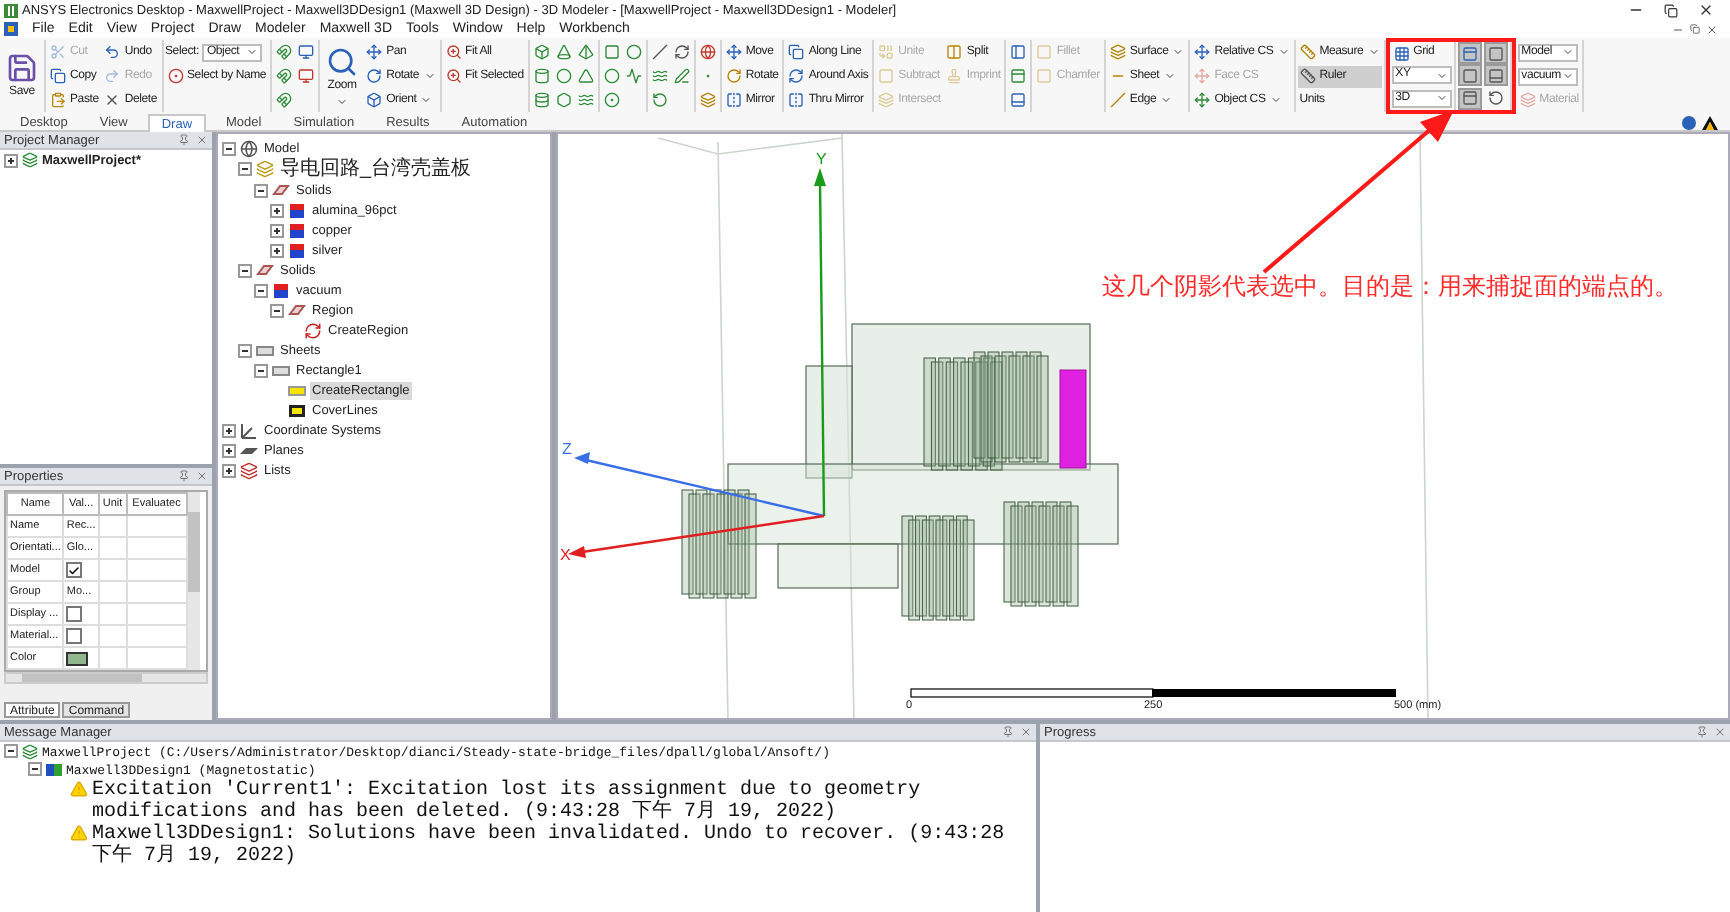 The width and height of the screenshot is (1730, 912). I want to click on design-icon, so click(54, 770).